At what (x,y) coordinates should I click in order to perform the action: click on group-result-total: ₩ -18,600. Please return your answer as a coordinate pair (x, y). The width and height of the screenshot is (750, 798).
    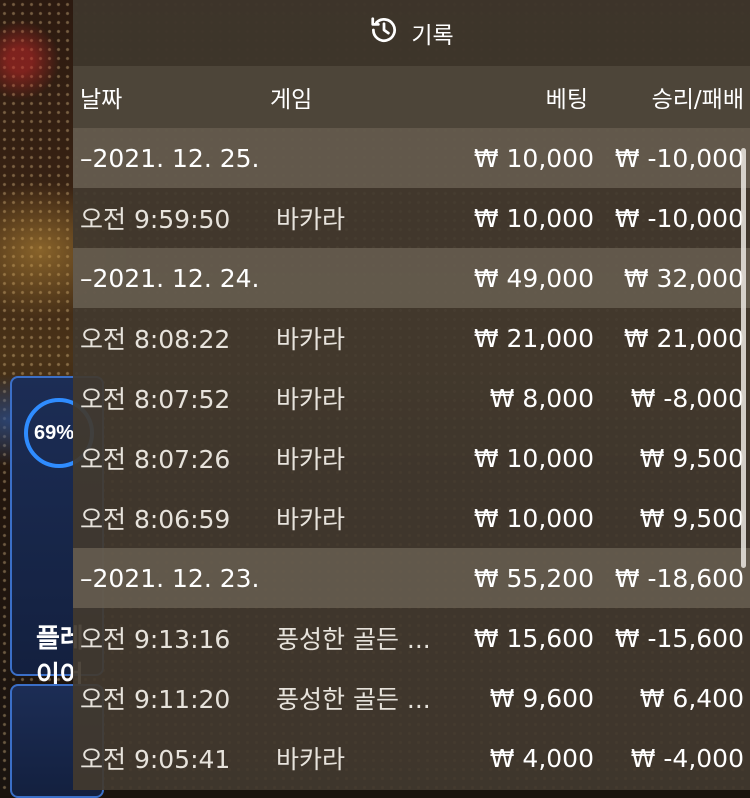
    Looking at the image, I should click on (679, 578).